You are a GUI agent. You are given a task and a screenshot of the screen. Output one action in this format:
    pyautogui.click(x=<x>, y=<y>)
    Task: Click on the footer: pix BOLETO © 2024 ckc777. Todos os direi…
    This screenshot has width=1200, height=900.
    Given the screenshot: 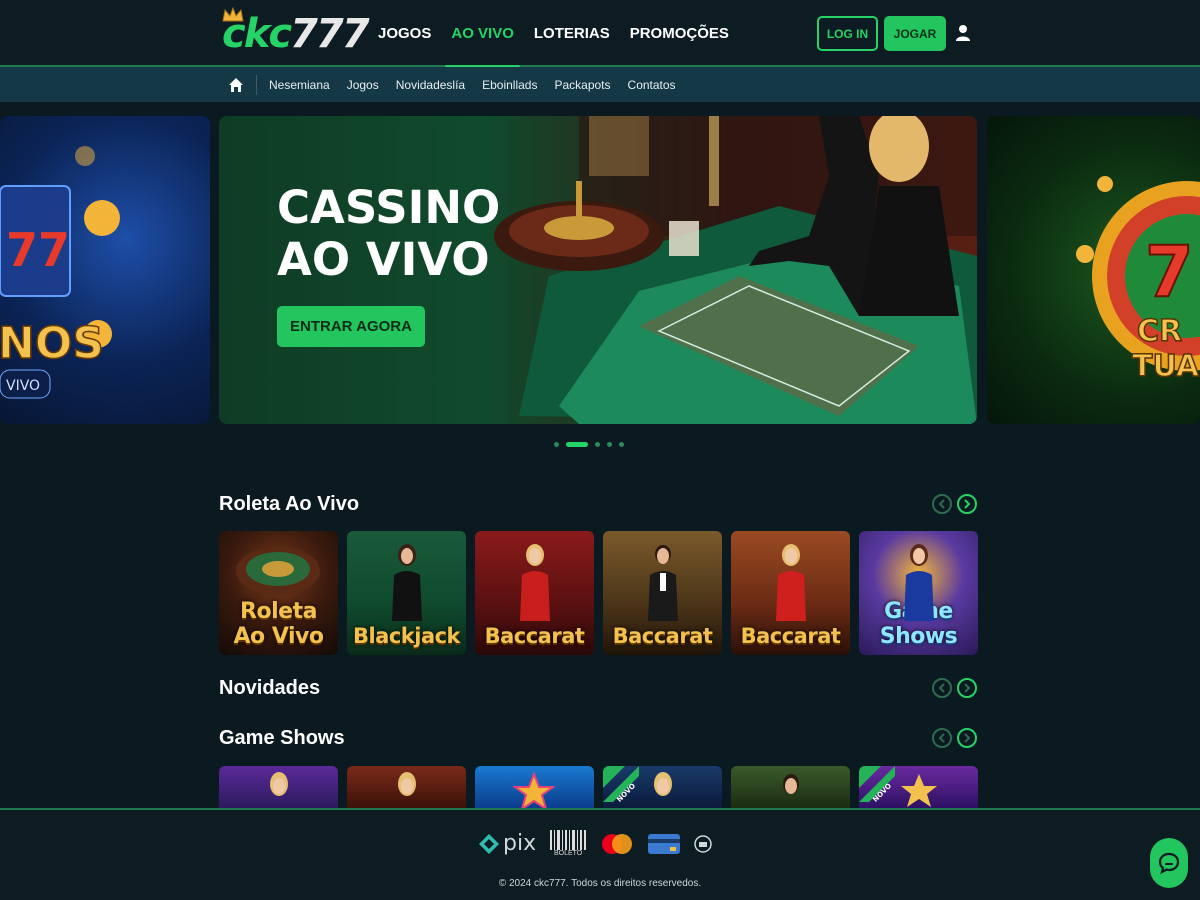 What is the action you would take?
    pyautogui.click(x=600, y=854)
    